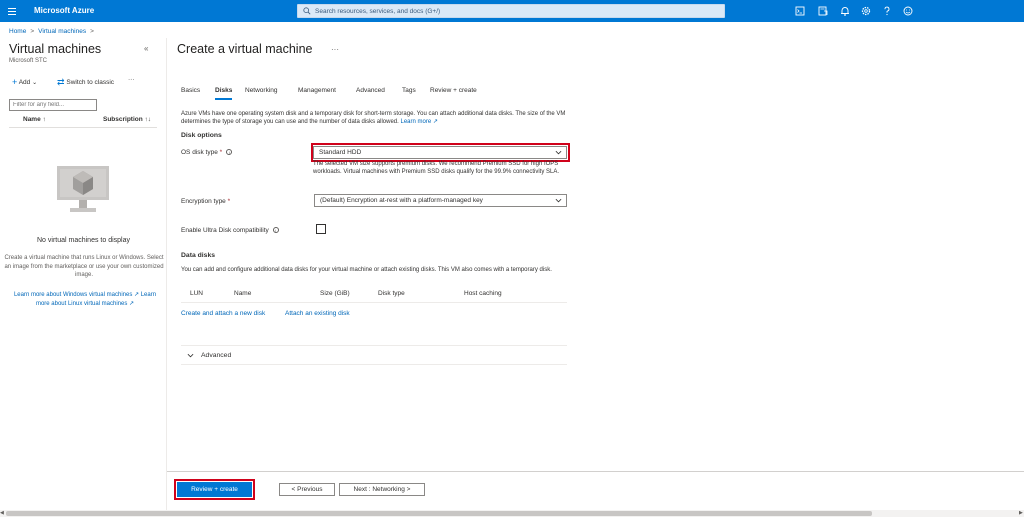  Describe the element at coordinates (198, 255) in the screenshot. I see `data-disks-heading: Data disks` at that location.